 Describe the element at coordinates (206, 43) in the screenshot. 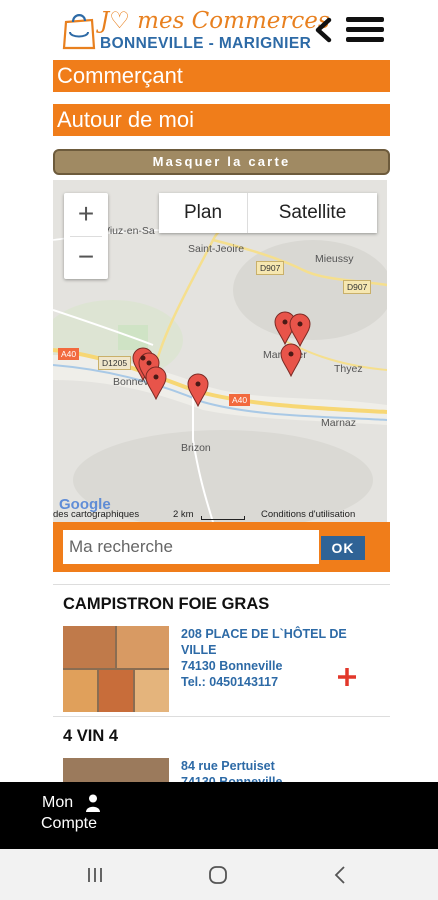

I see `logo-subtitle: BONNEVILLE - MARIGNIER` at that location.